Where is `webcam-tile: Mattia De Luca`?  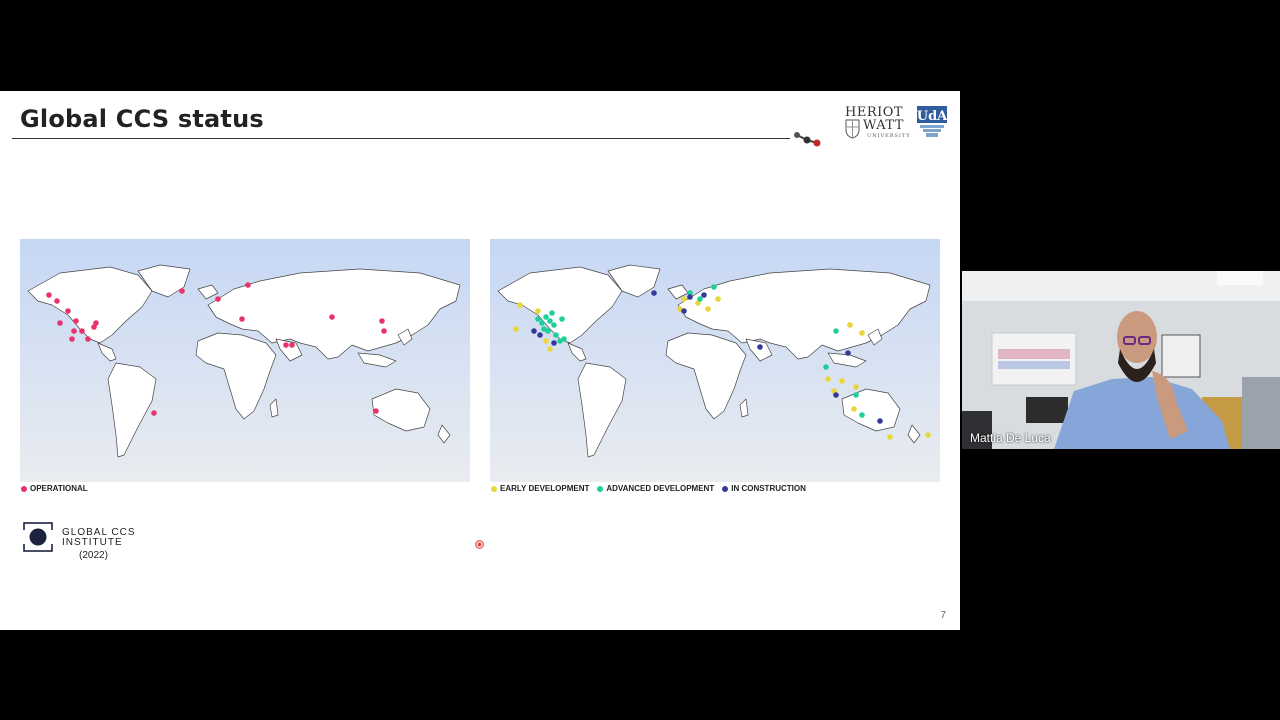
webcam-tile: Mattia De Luca is located at coordinates (1121, 360).